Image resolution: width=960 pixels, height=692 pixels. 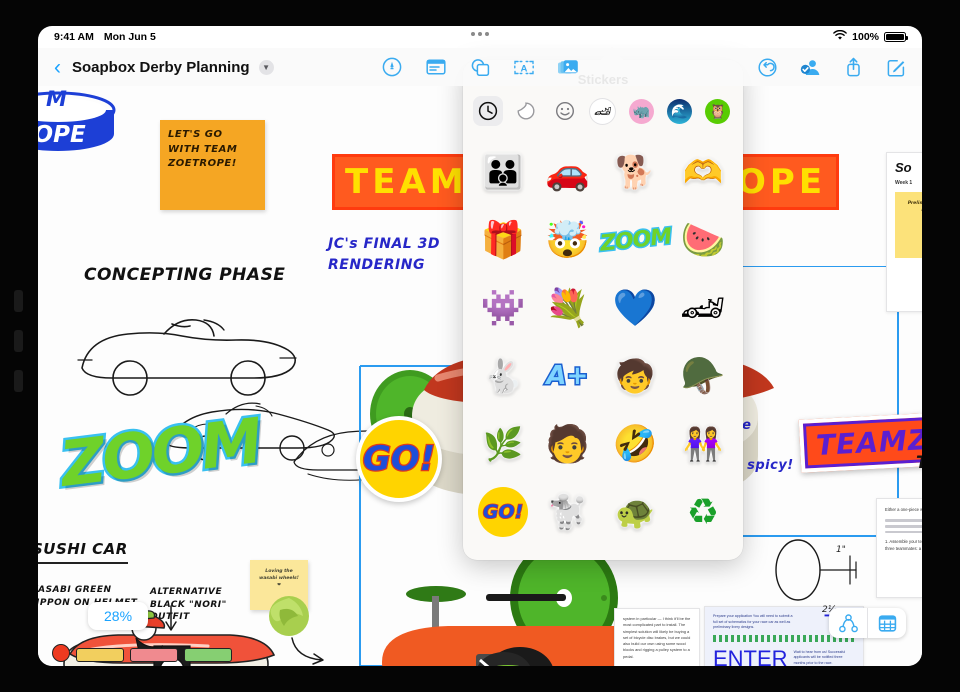 What do you see at coordinates (841, 550) in the screenshot?
I see `svg-text: 1"` at bounding box center [841, 550].